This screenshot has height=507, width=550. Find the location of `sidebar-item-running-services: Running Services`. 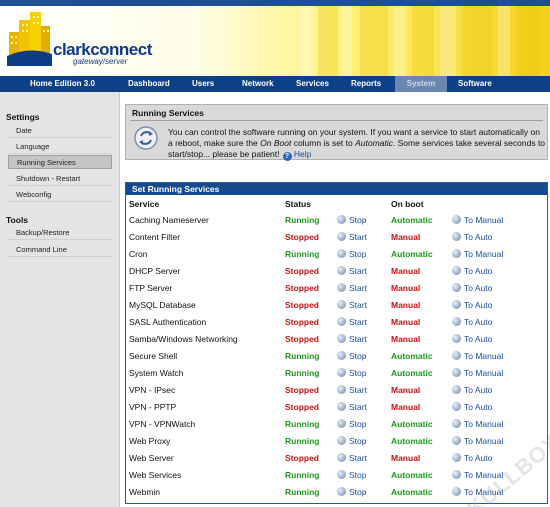

sidebar-item-running-services: Running Services is located at coordinates (60, 162).